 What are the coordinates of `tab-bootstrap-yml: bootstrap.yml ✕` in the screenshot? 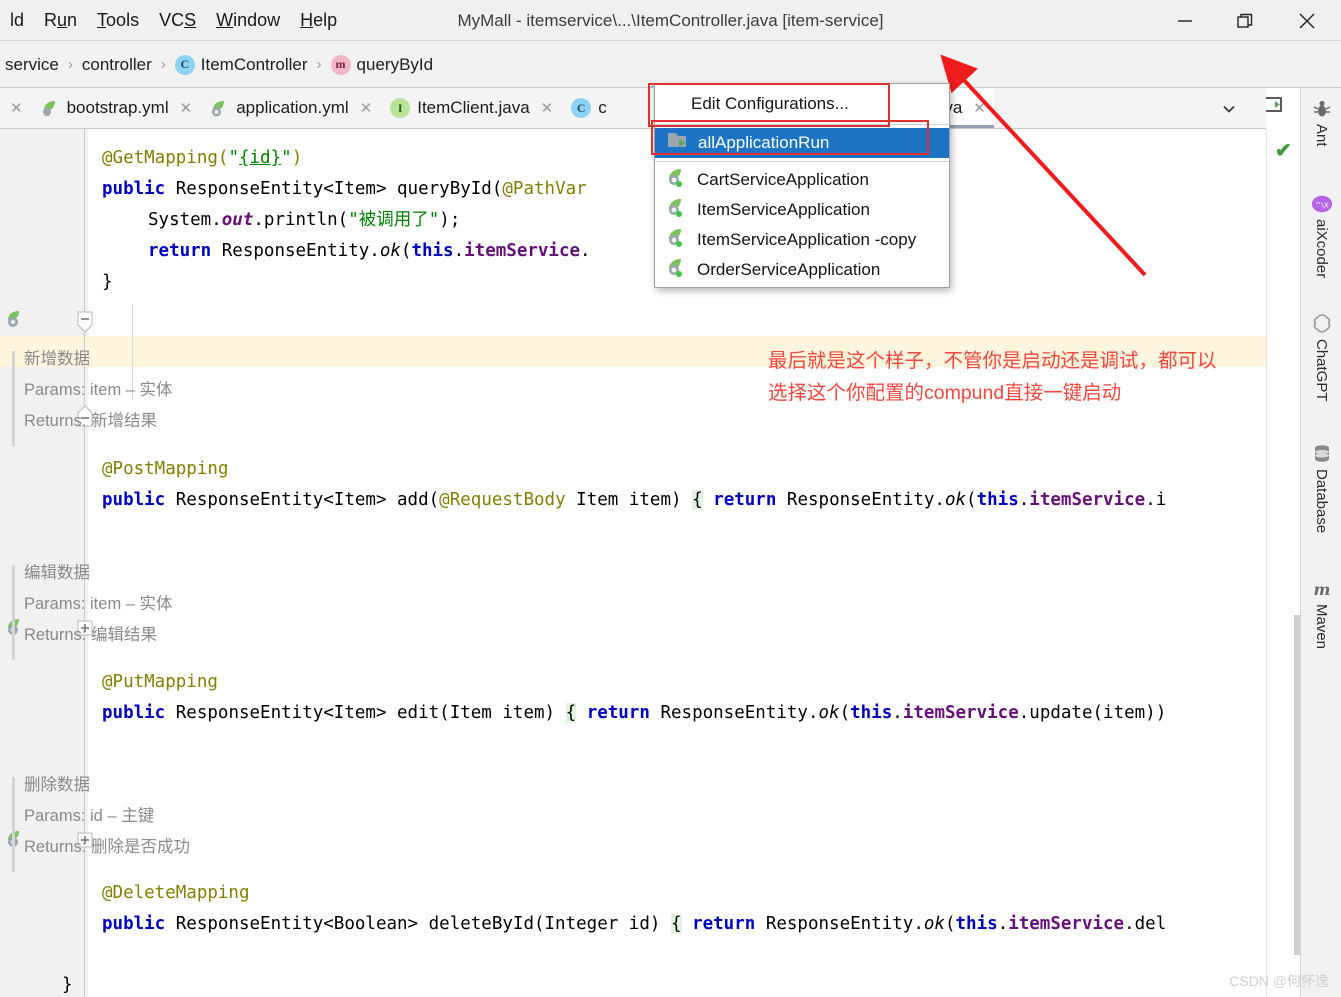 It's located at (116, 108).